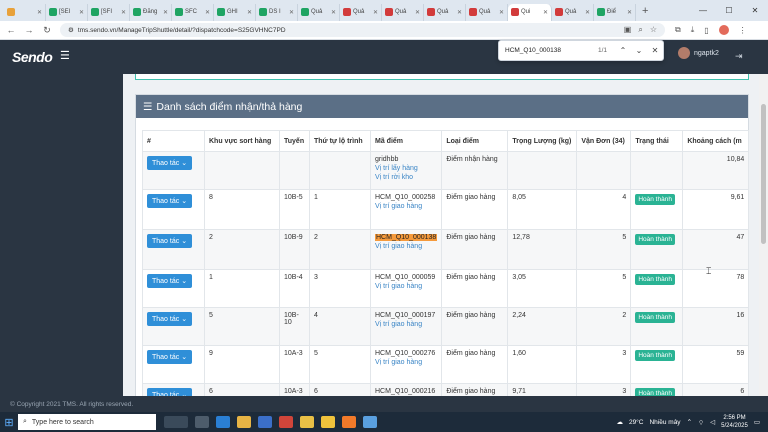  Describe the element at coordinates (109, 12) in the screenshot. I see `browser-tab: [SFI ✕` at that location.